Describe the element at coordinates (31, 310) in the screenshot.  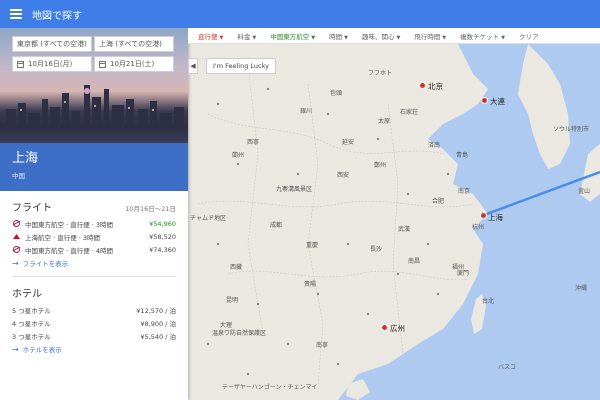
I see `hotel-label: 5 つ星ホテル` at that location.